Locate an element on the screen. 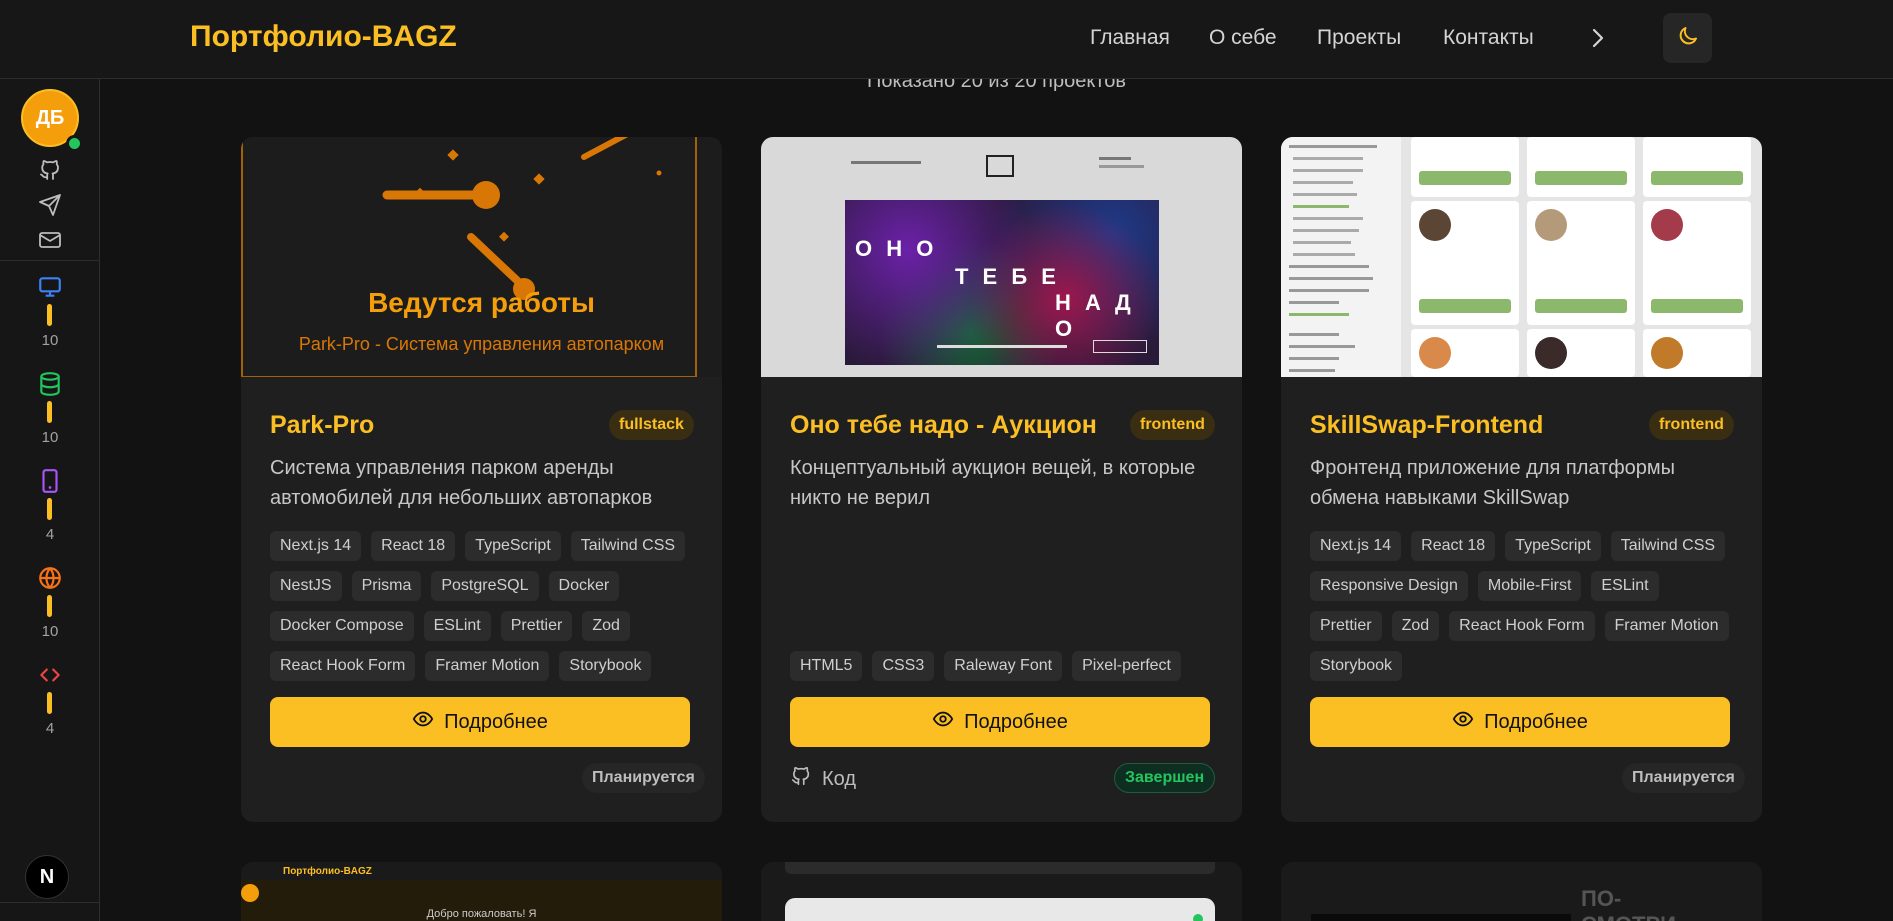 The width and height of the screenshot is (1893, 921). globe-icon is located at coordinates (50, 578).